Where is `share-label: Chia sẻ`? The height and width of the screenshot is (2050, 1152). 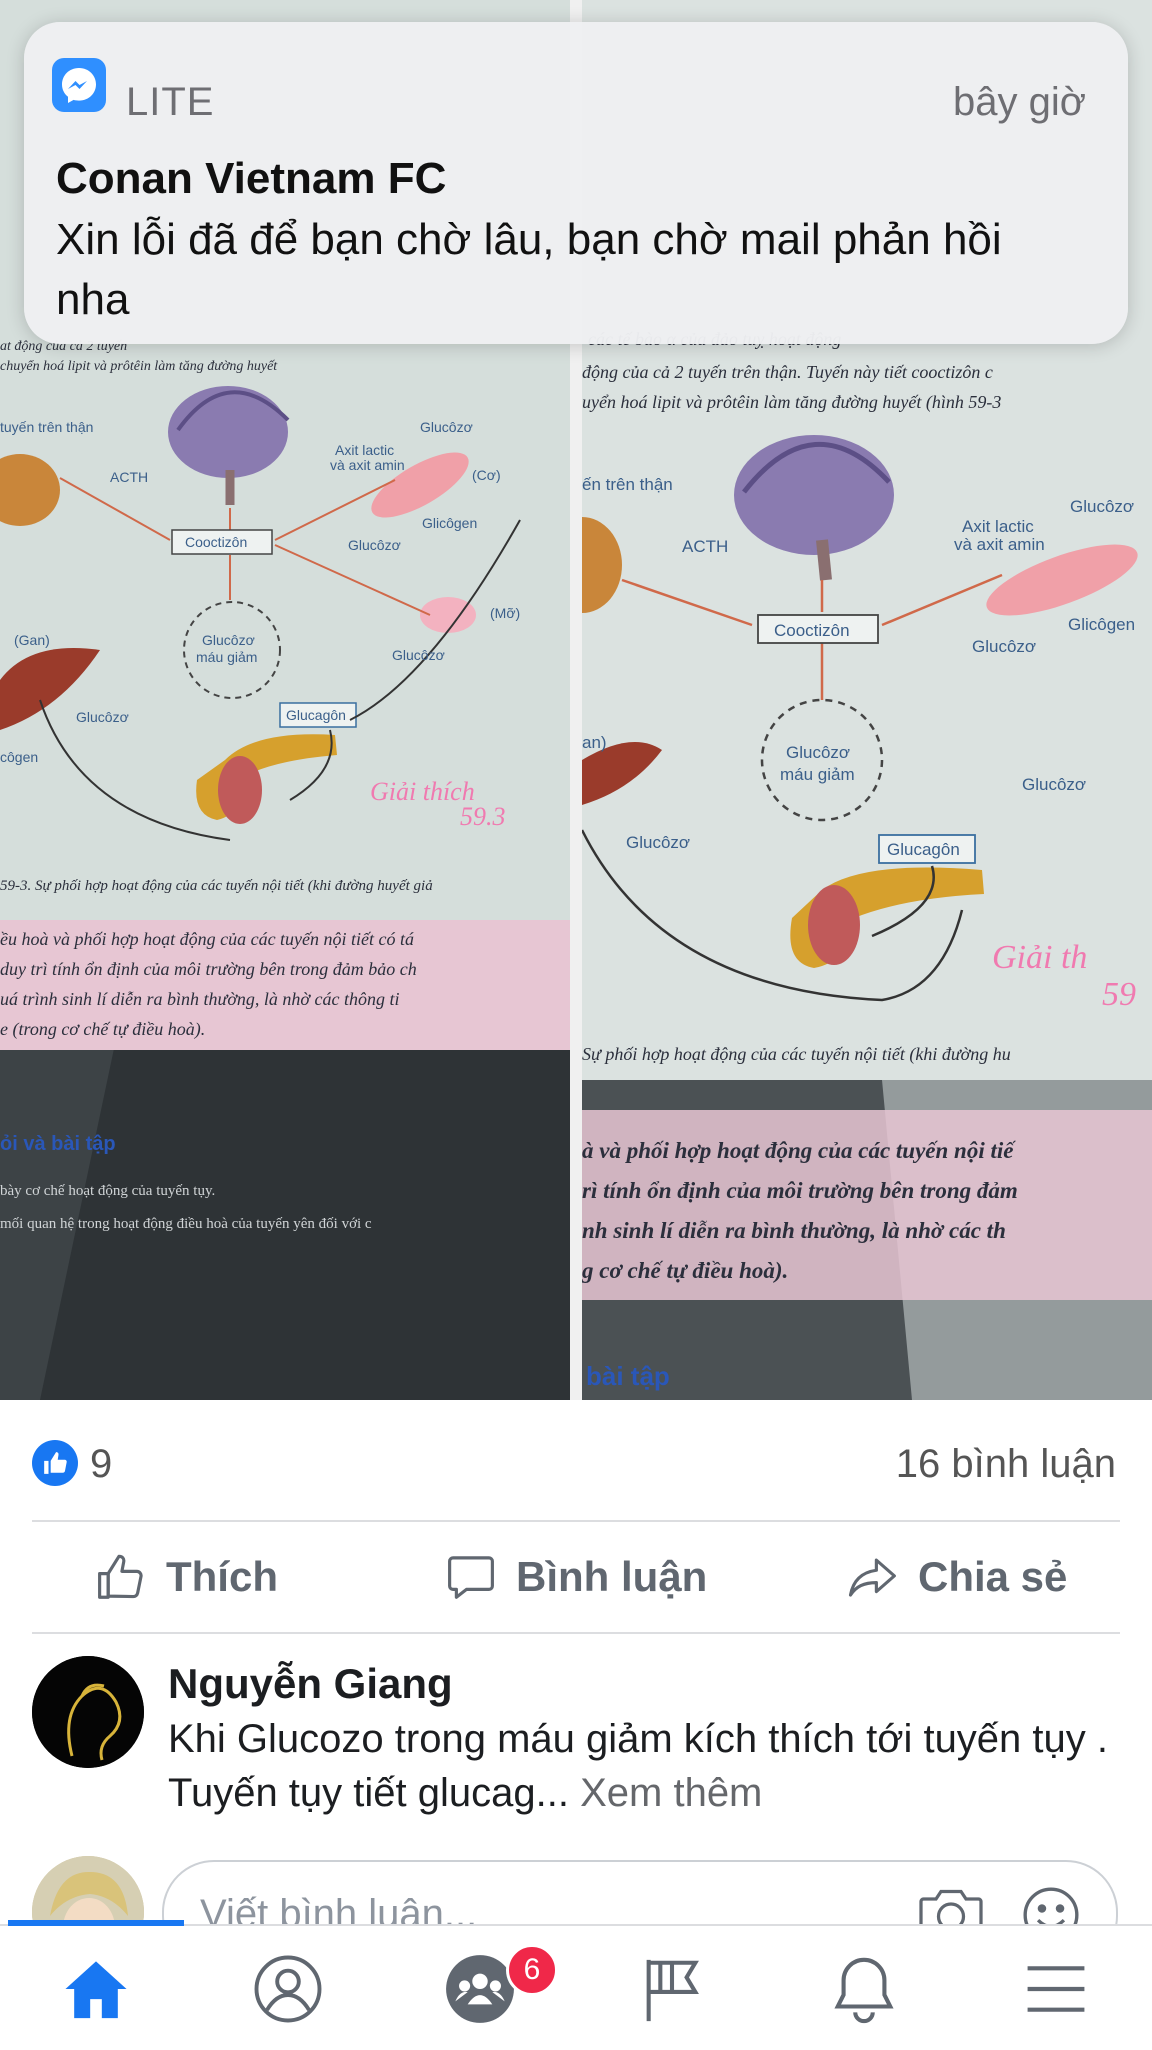
share-label: Chia sẻ is located at coordinates (993, 1576).